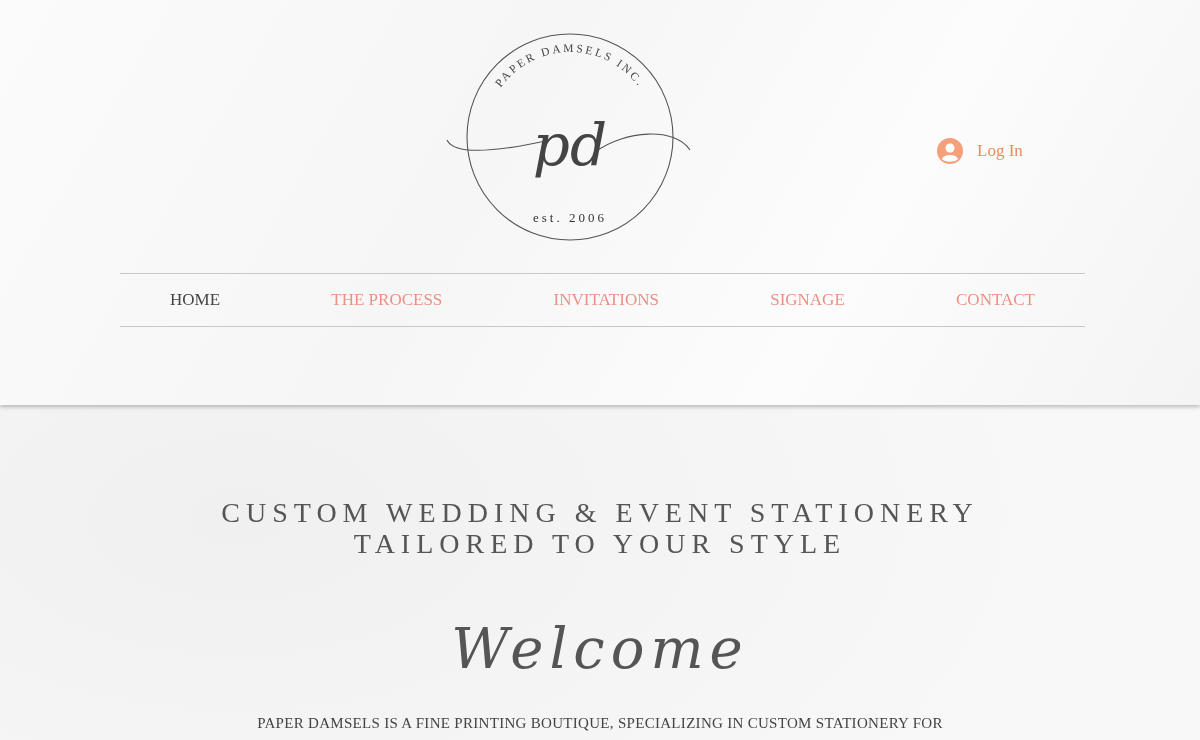 Image resolution: width=1200 pixels, height=740 pixels. I want to click on nav-link: THE PROCESS, so click(387, 300).